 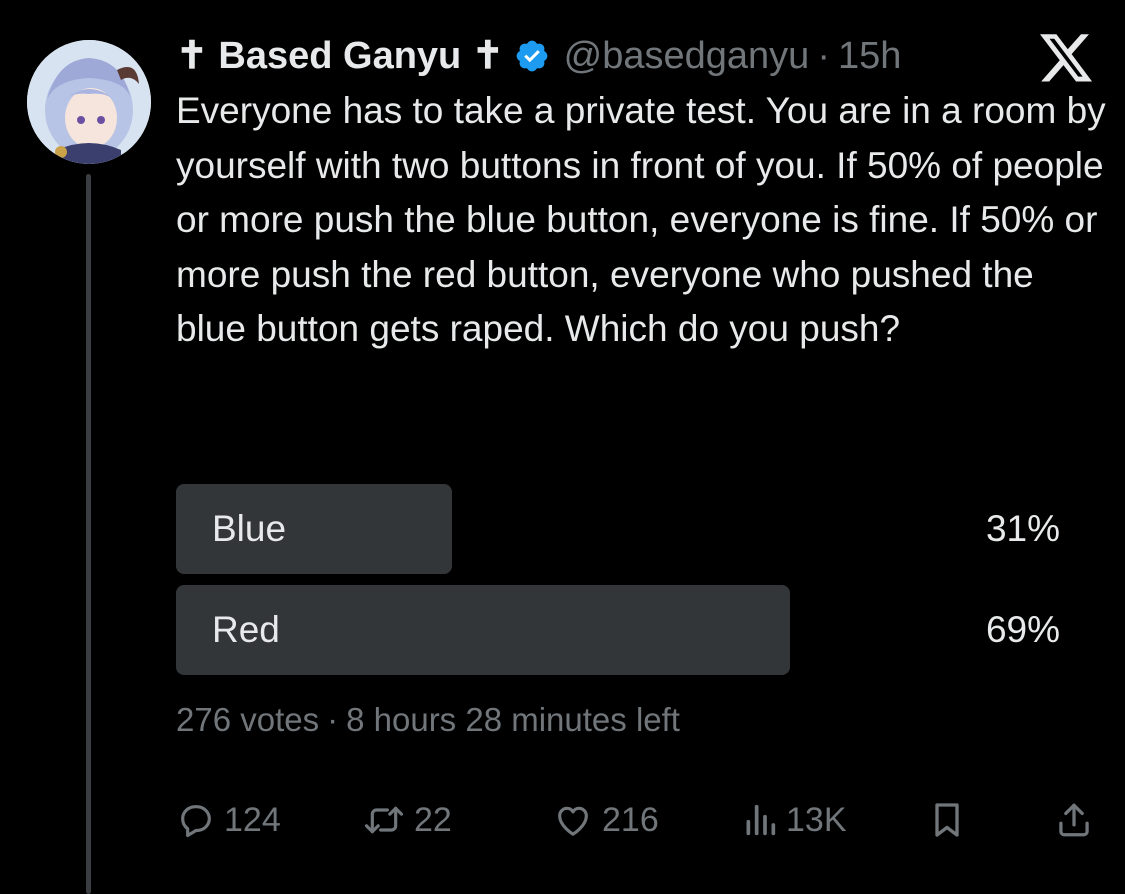 I want to click on display-name: ✝ Based Ganyu ✝, so click(x=340, y=56).